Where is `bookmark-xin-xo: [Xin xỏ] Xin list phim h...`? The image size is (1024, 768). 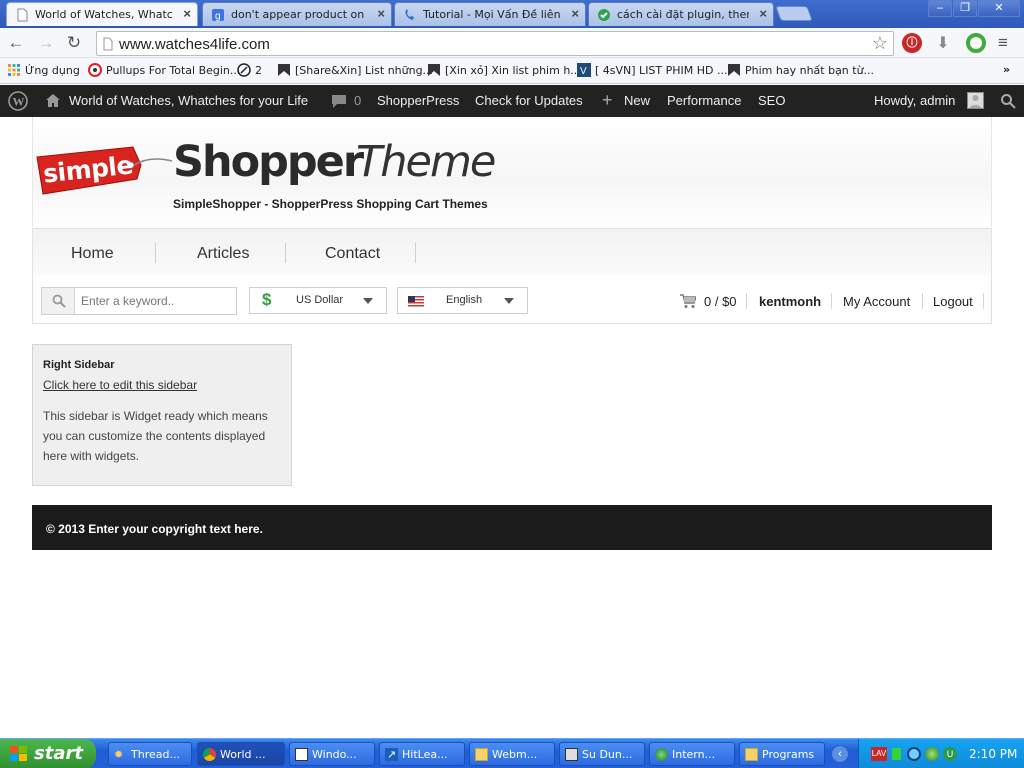
bookmark-xin-xo: [Xin xỏ] Xin list phim h... is located at coordinates (504, 70).